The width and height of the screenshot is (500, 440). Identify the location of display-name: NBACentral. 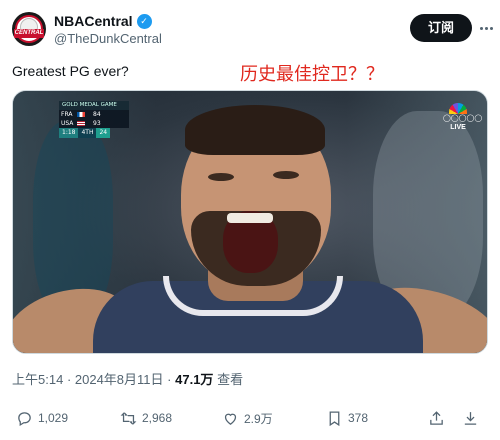
(93, 21).